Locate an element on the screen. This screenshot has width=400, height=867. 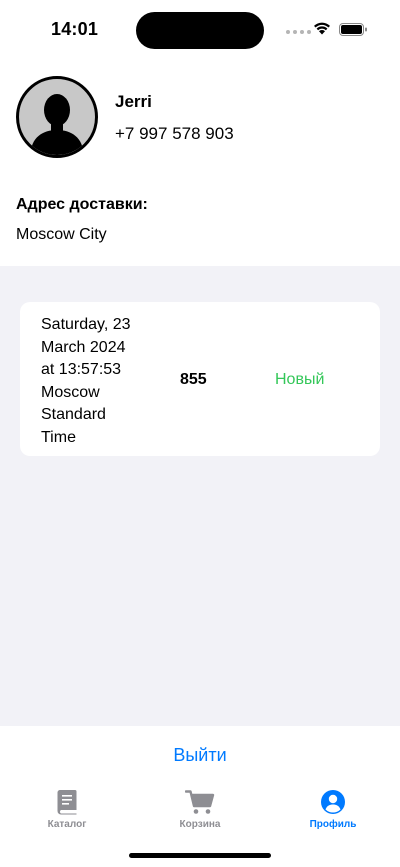
user-phone: +7 997 578 903 is located at coordinates (174, 133).